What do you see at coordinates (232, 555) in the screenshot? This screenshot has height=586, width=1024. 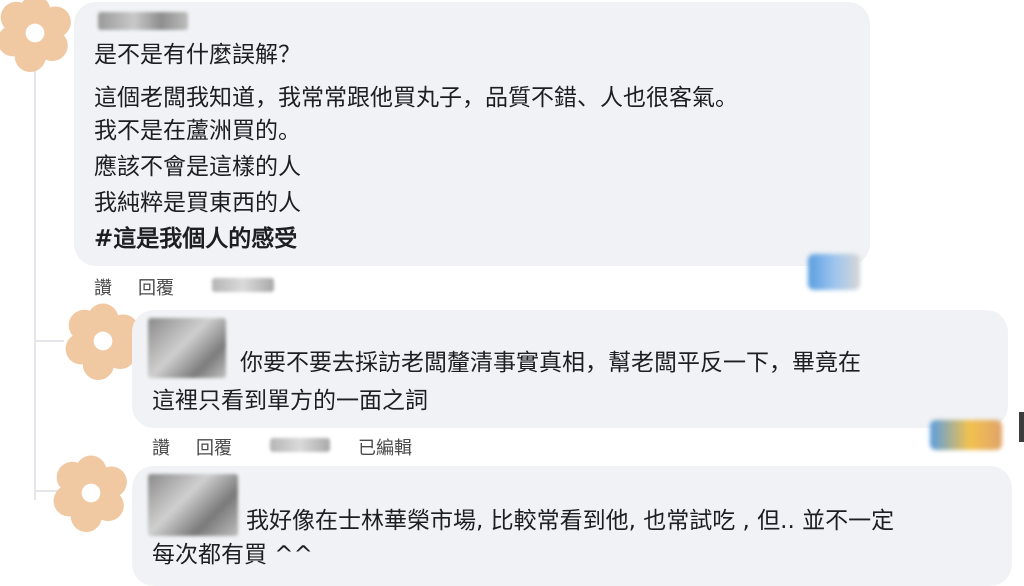 I see `comment-text: 每次都有買 ^^` at bounding box center [232, 555].